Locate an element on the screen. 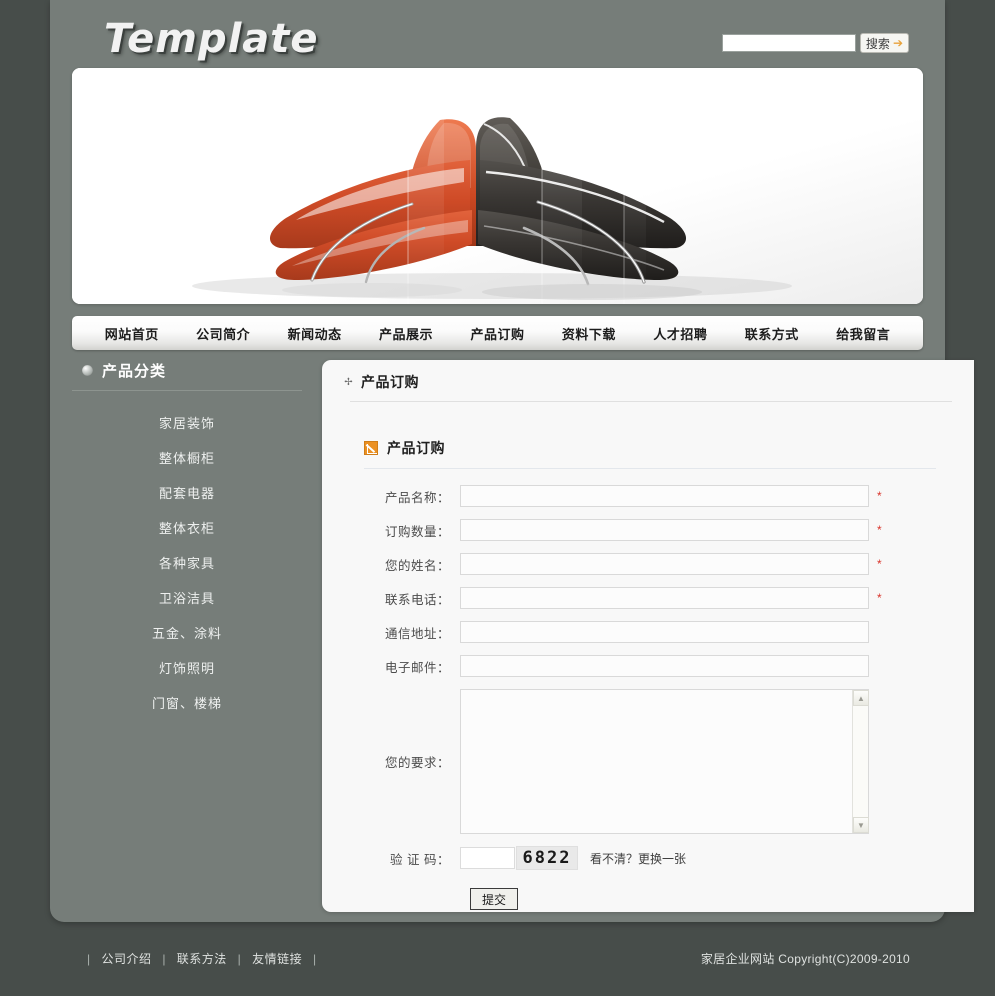  input-address is located at coordinates (664, 632).